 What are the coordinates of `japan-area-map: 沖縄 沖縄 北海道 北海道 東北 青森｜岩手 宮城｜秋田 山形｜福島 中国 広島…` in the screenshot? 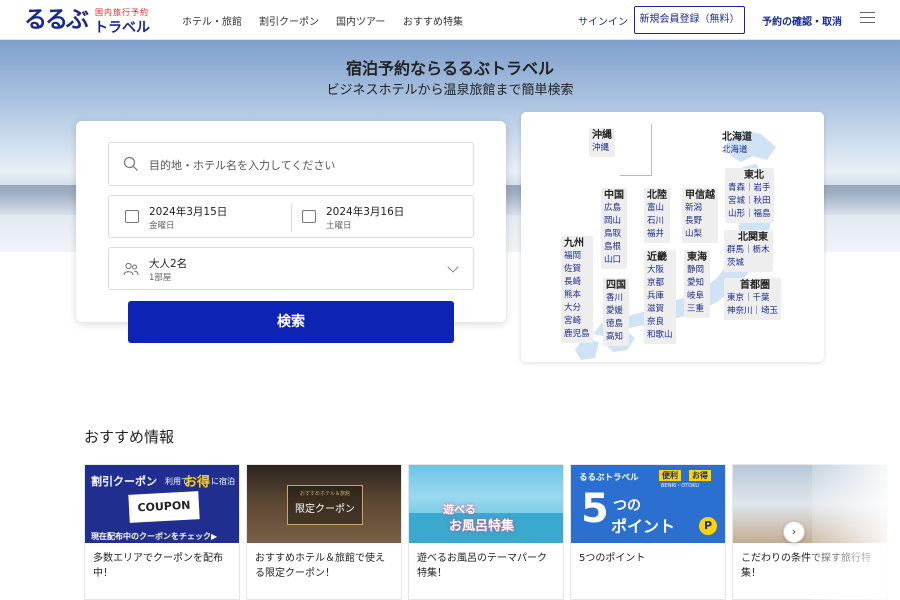 It's located at (672, 237).